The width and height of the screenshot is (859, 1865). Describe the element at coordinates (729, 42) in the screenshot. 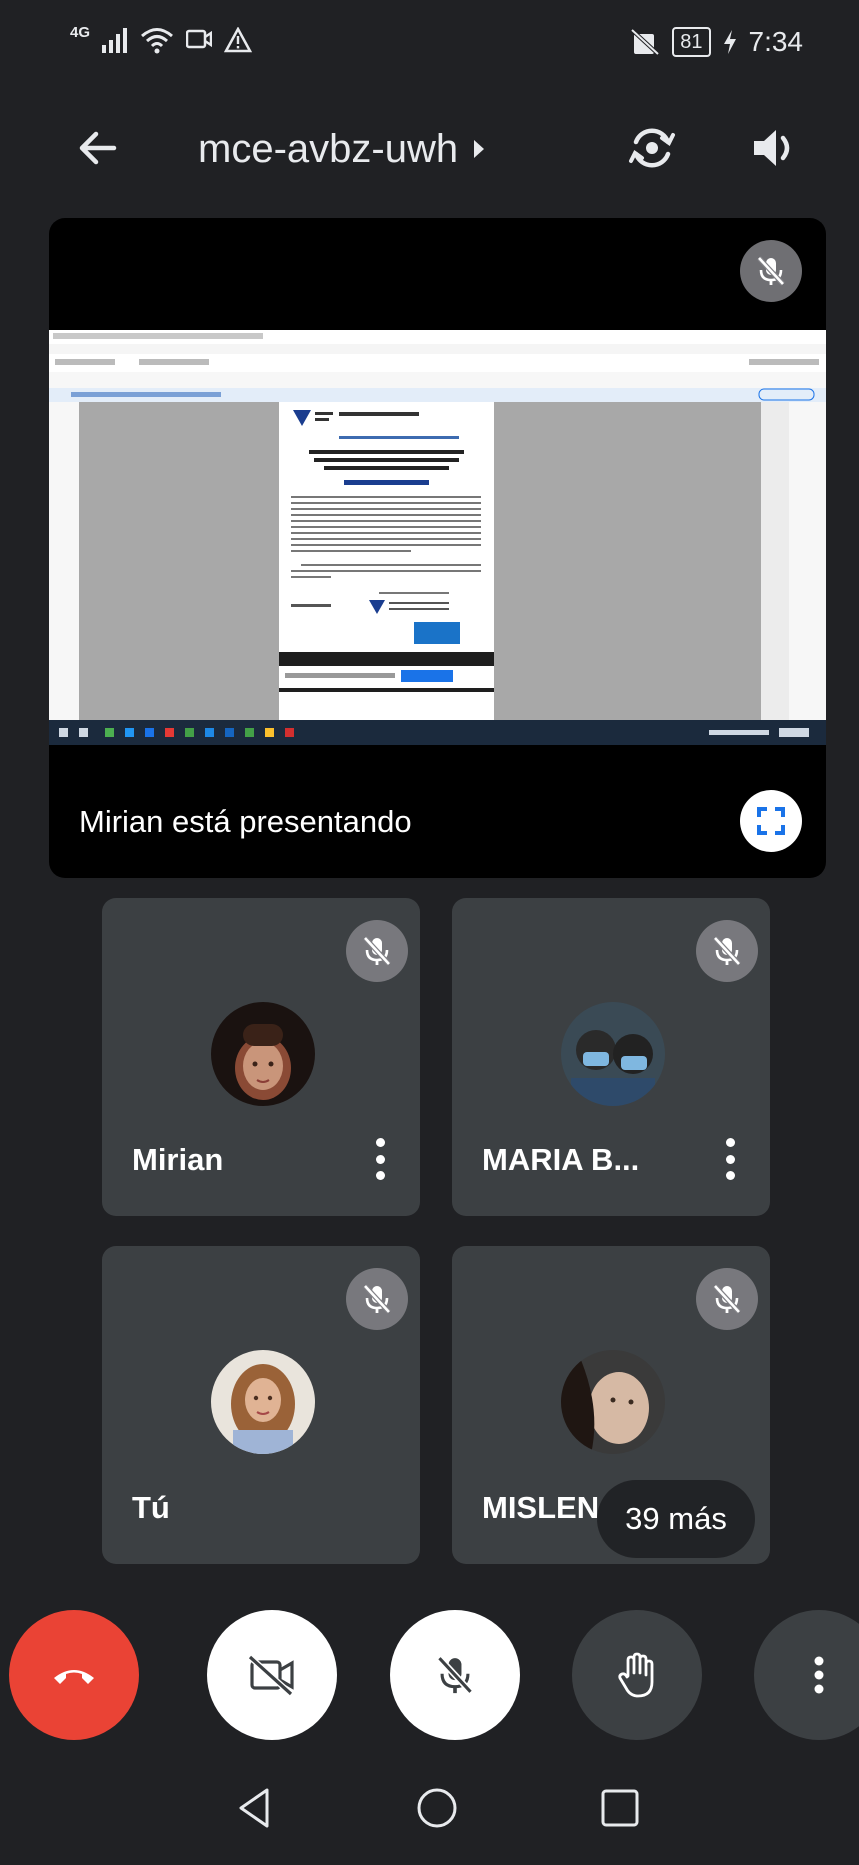

I see `charging-icon` at that location.